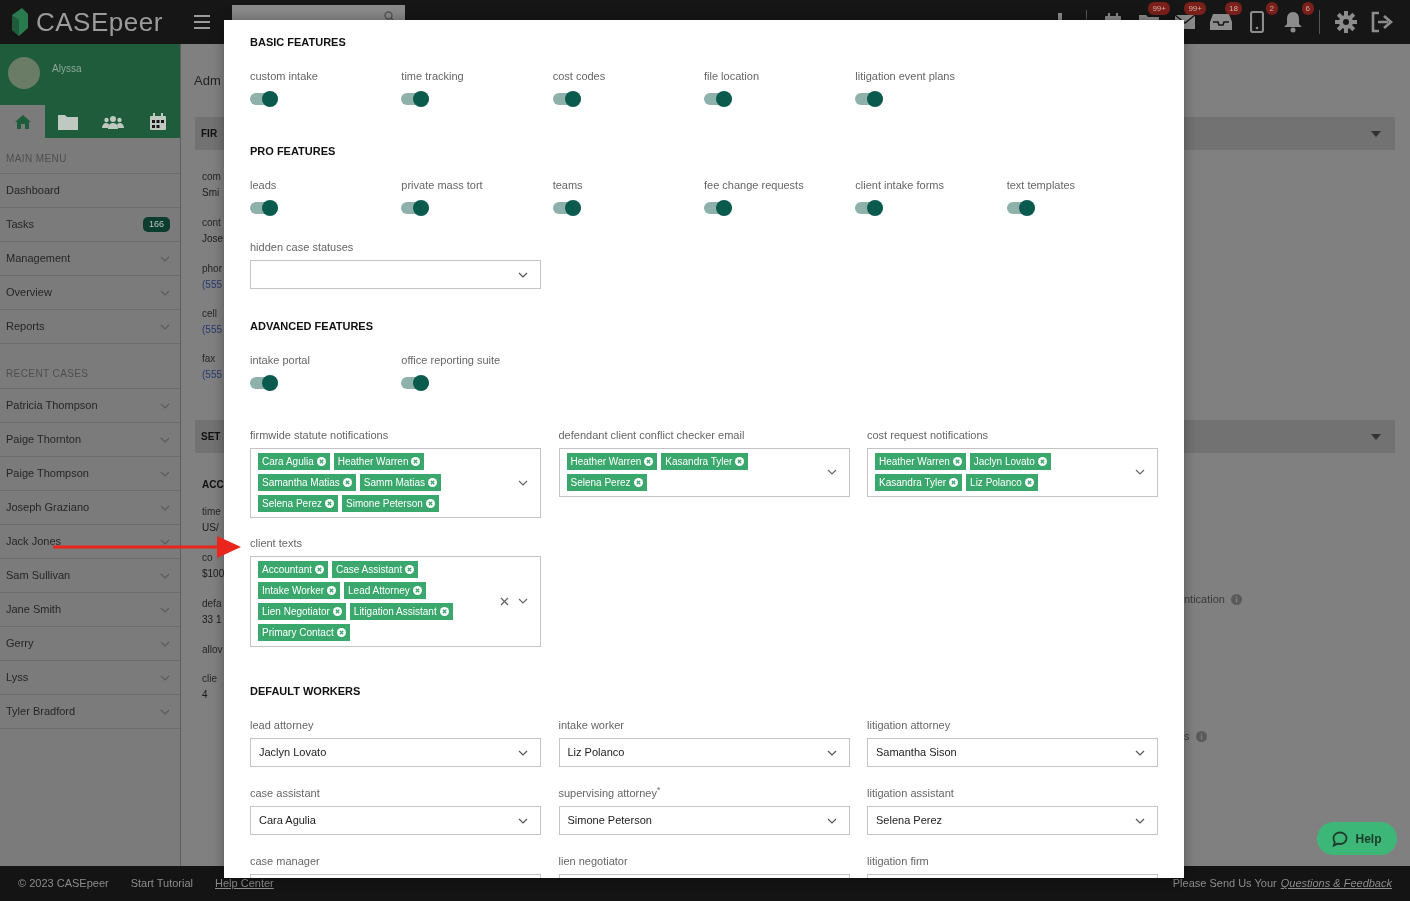 The width and height of the screenshot is (1410, 901). I want to click on select-field: Liz Polanco, so click(704, 752).